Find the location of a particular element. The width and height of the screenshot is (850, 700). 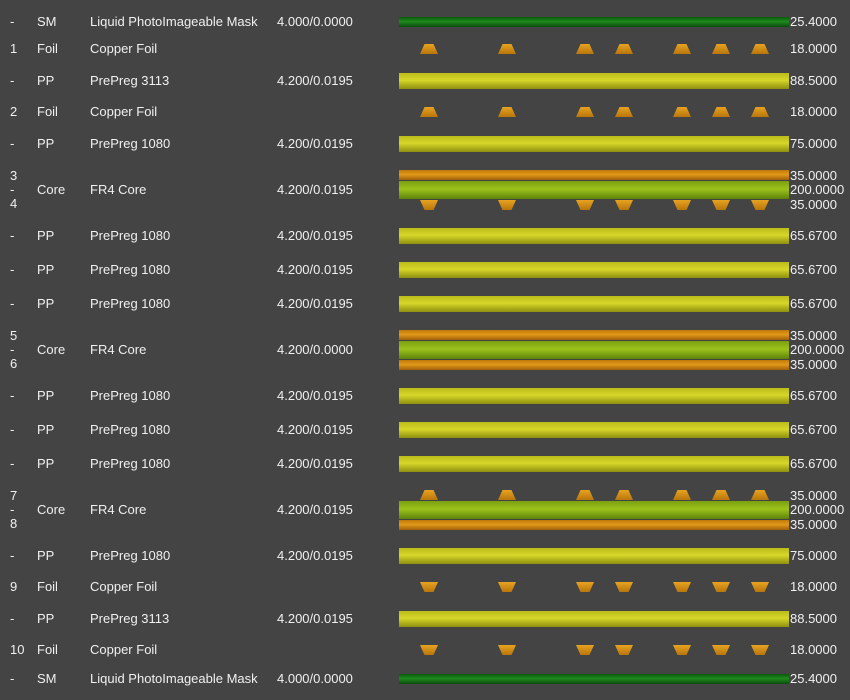

layer-number: 3 is located at coordinates (14, 175).